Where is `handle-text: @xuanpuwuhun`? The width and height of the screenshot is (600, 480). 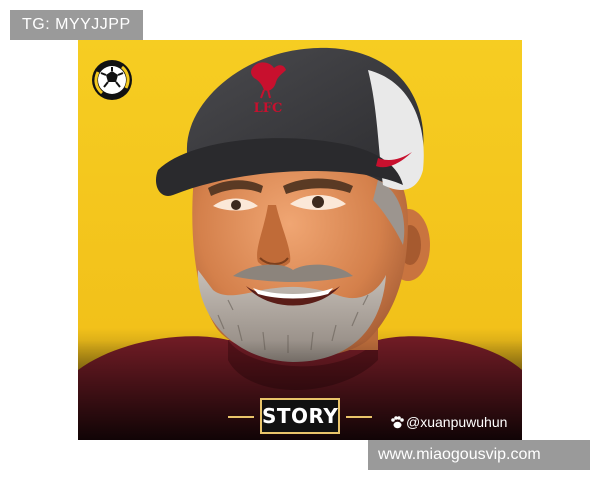 handle-text: @xuanpuwuhun is located at coordinates (457, 422).